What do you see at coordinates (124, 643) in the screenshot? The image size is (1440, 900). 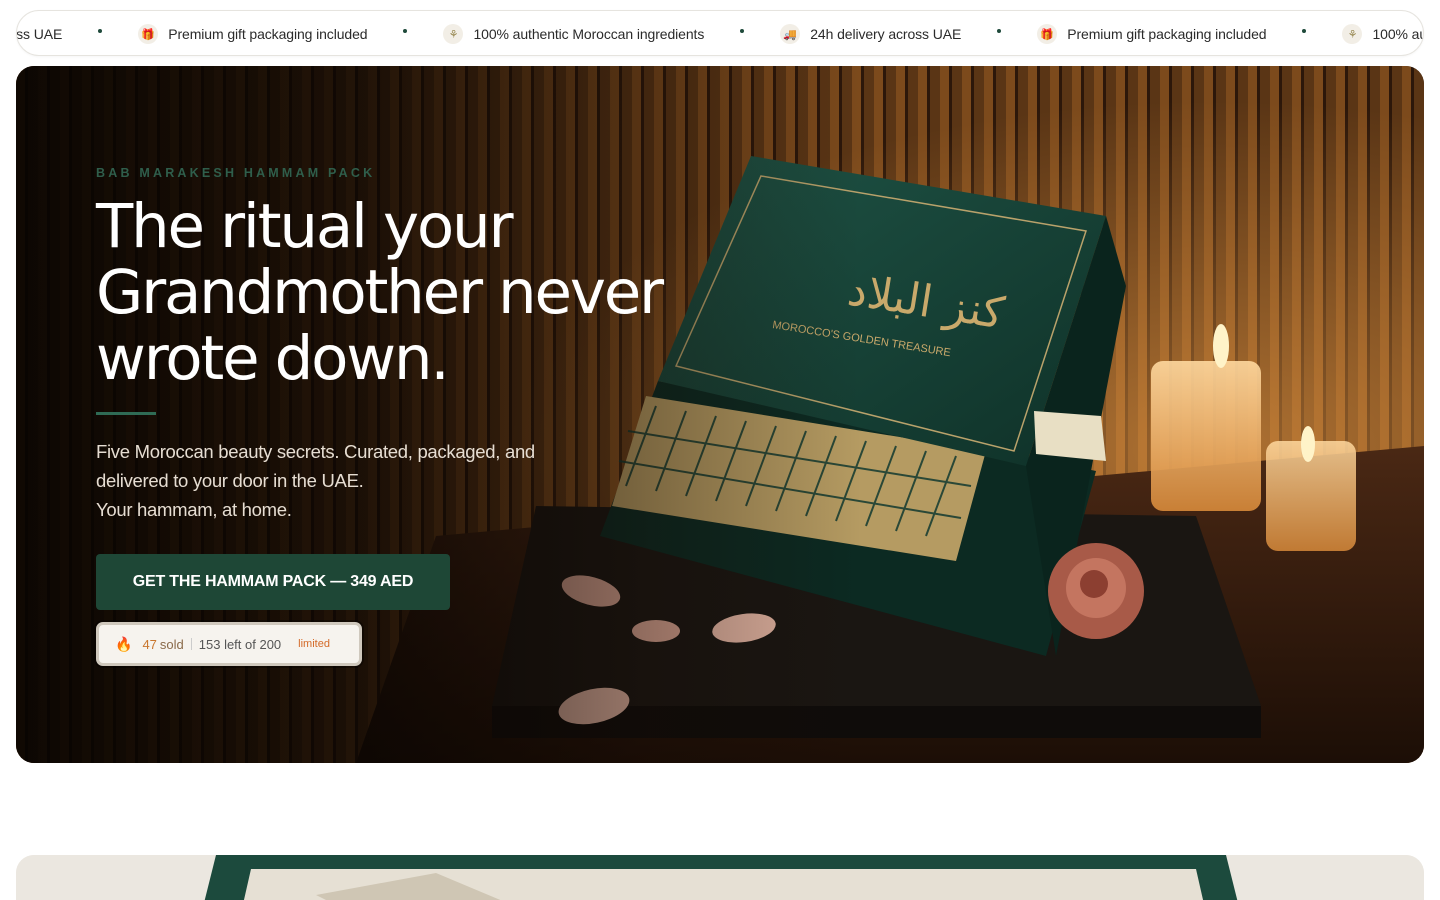 I see `flame-icon: 🔥` at bounding box center [124, 643].